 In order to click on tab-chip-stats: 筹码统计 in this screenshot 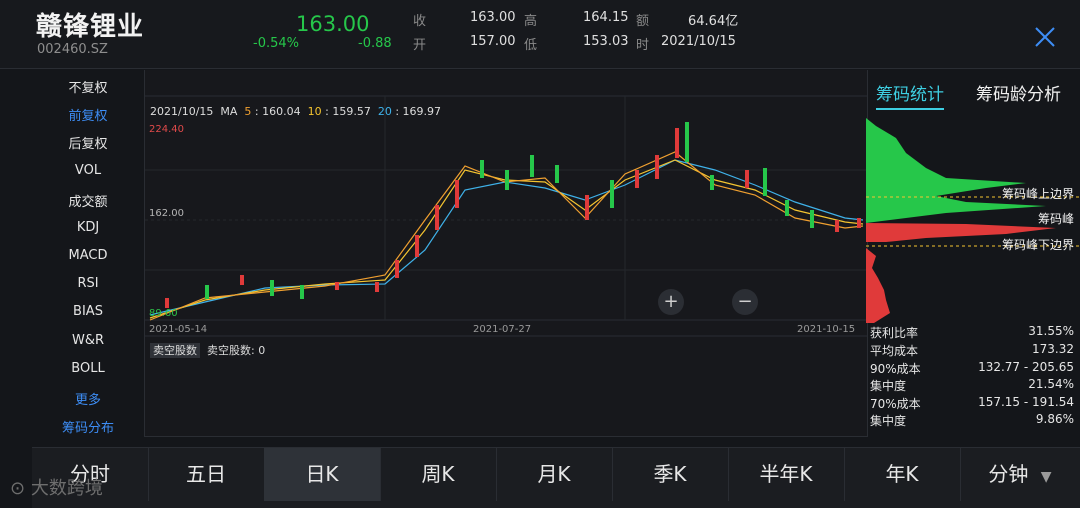, I will do `click(910, 95)`.